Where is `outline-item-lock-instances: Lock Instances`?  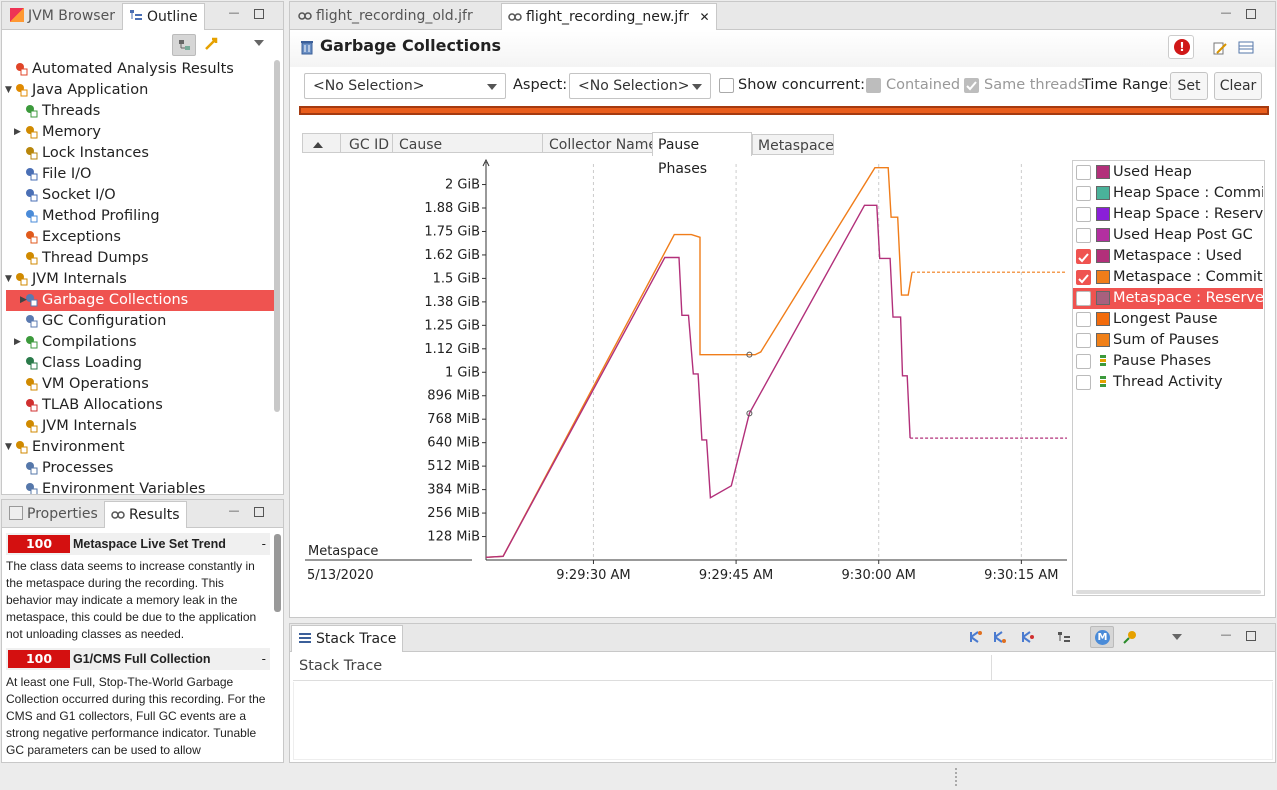 outline-item-lock-instances: Lock Instances is located at coordinates (149, 153).